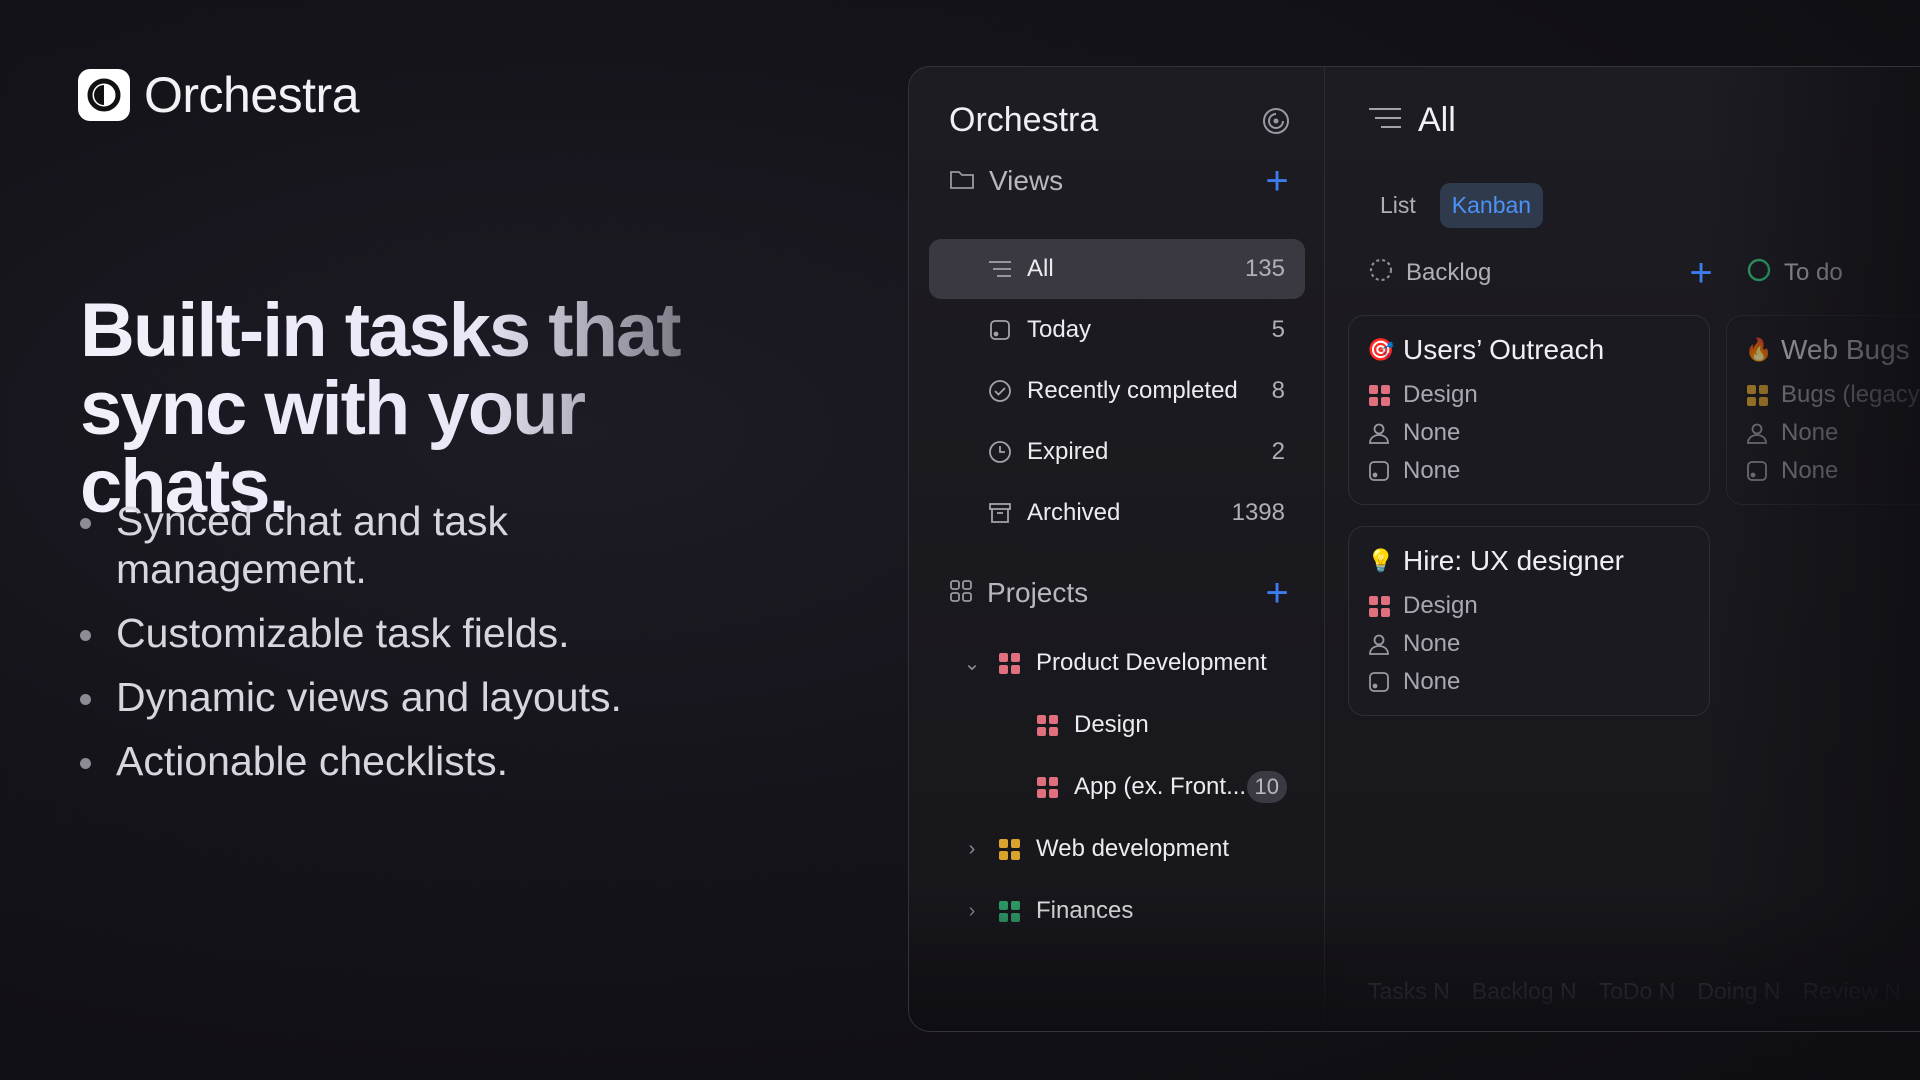 Image resolution: width=1920 pixels, height=1080 pixels. I want to click on sidebar-item-design: › Design, so click(1117, 725).